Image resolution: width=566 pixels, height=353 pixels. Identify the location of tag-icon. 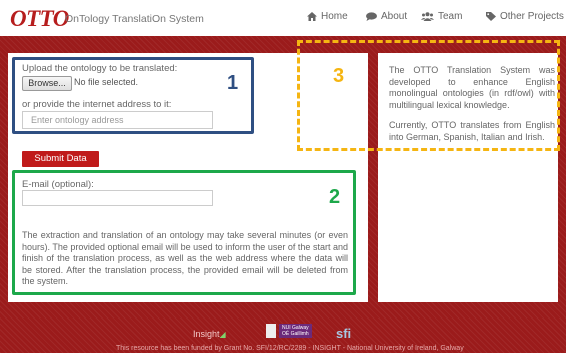
(491, 16).